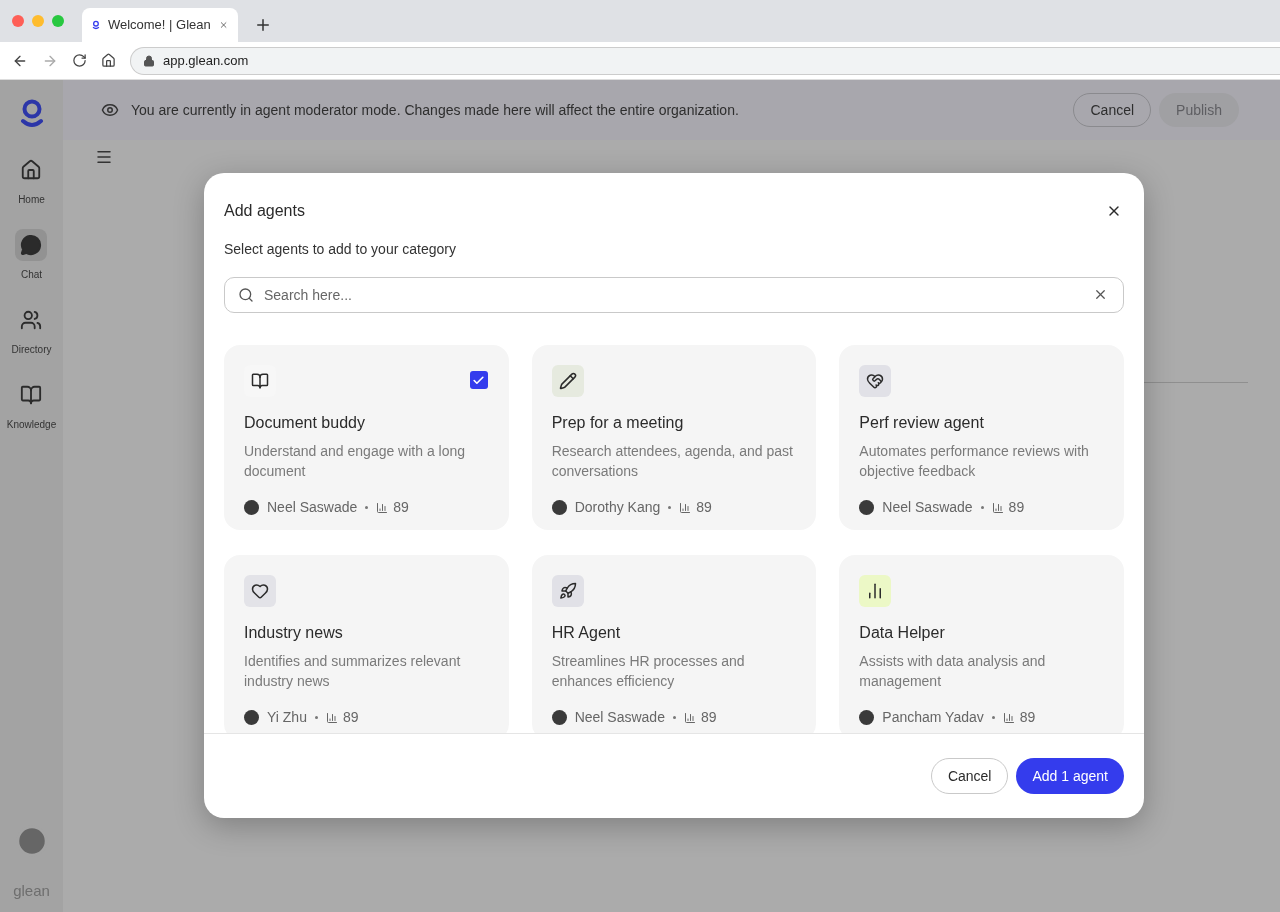  What do you see at coordinates (567, 381) in the screenshot?
I see `pencil-icon` at bounding box center [567, 381].